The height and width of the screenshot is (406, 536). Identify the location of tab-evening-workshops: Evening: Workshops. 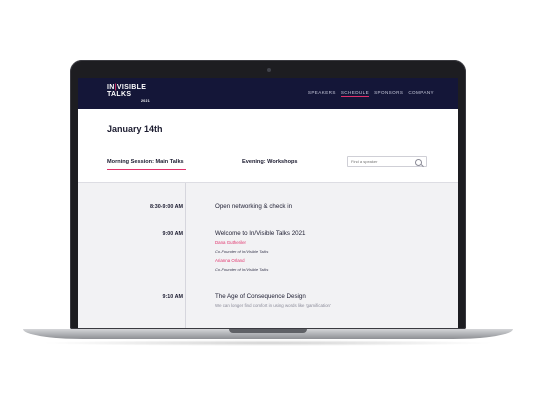
(270, 162).